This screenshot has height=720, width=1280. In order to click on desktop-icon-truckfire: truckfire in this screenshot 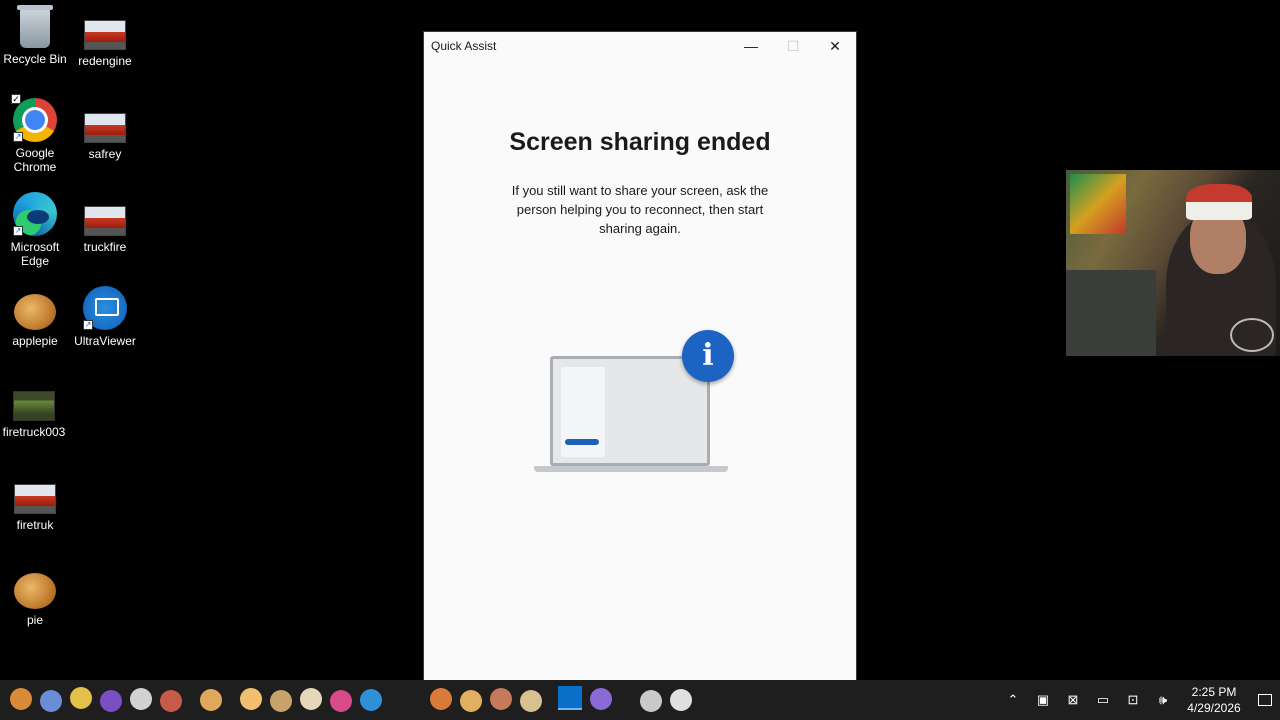, I will do `click(105, 225)`.